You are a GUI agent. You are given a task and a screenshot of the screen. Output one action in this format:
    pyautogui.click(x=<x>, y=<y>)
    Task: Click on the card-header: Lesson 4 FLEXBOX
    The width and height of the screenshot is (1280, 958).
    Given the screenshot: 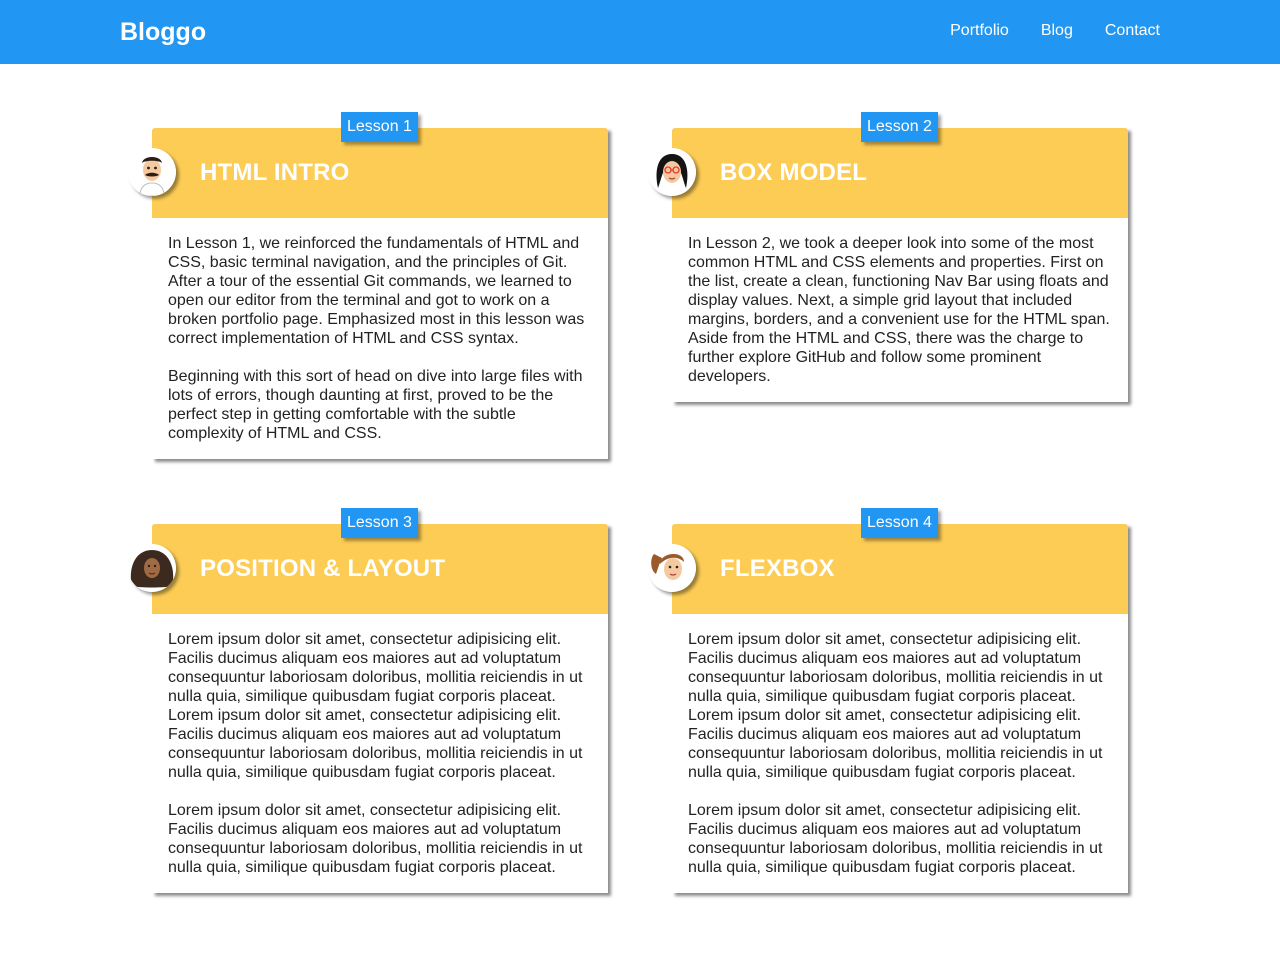 What is the action you would take?
    pyautogui.click(x=888, y=561)
    